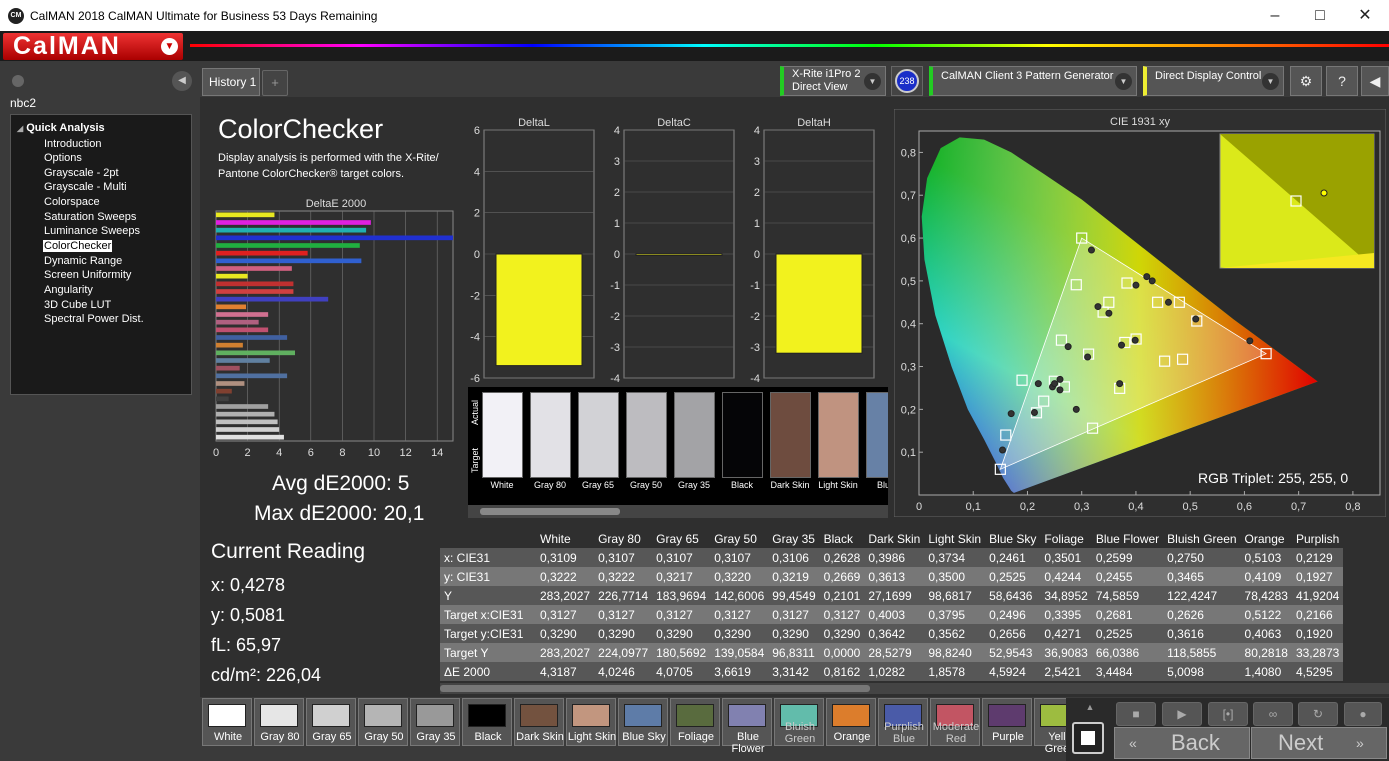 The width and height of the screenshot is (1389, 761). Describe the element at coordinates (93, 46) in the screenshot. I see `calman-logo-menu: CalMAN ▼` at that location.